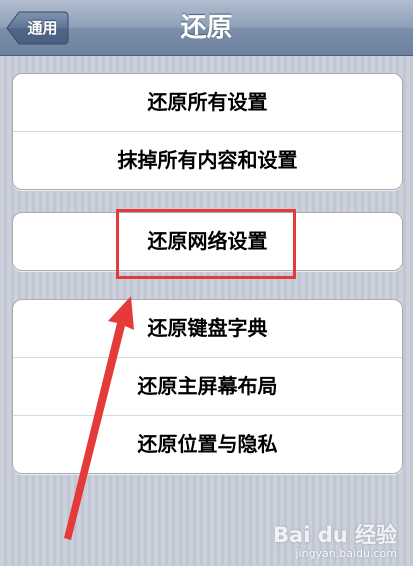 This screenshot has height=566, width=413. I want to click on baidu-jingyan-watermark: Bai du 经验 jingyan.baidu.com, so click(335, 539).